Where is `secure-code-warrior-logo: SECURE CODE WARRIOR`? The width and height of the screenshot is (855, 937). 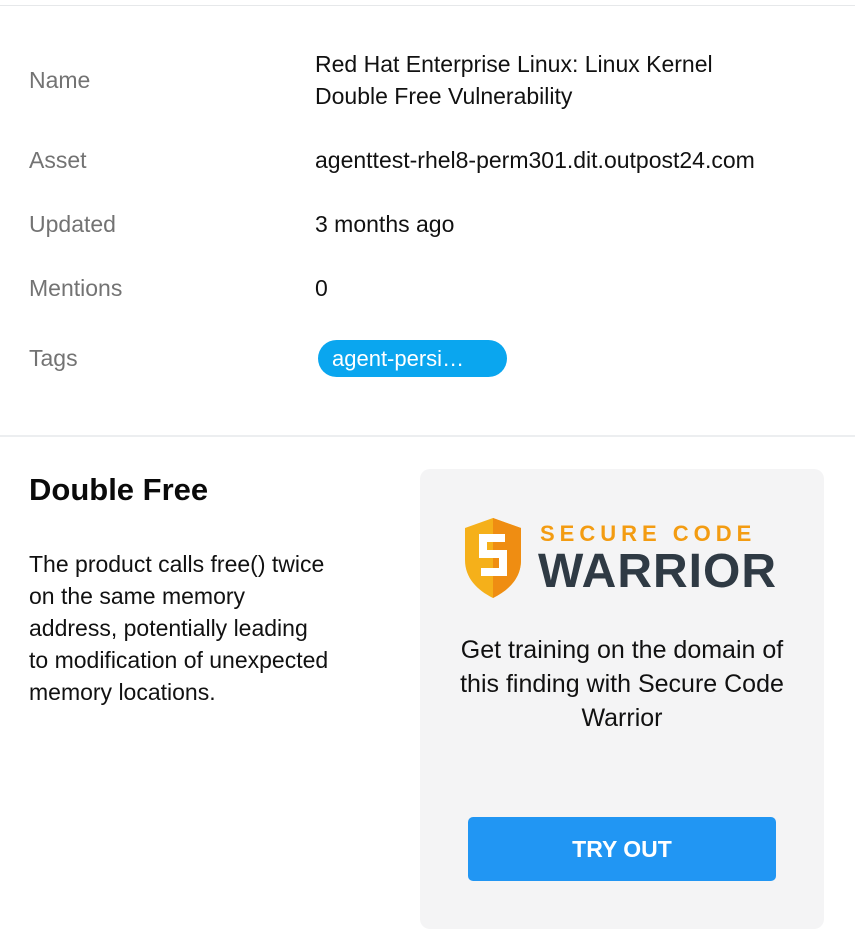 secure-code-warrior-logo: SECURE CODE WARRIOR is located at coordinates (621, 559).